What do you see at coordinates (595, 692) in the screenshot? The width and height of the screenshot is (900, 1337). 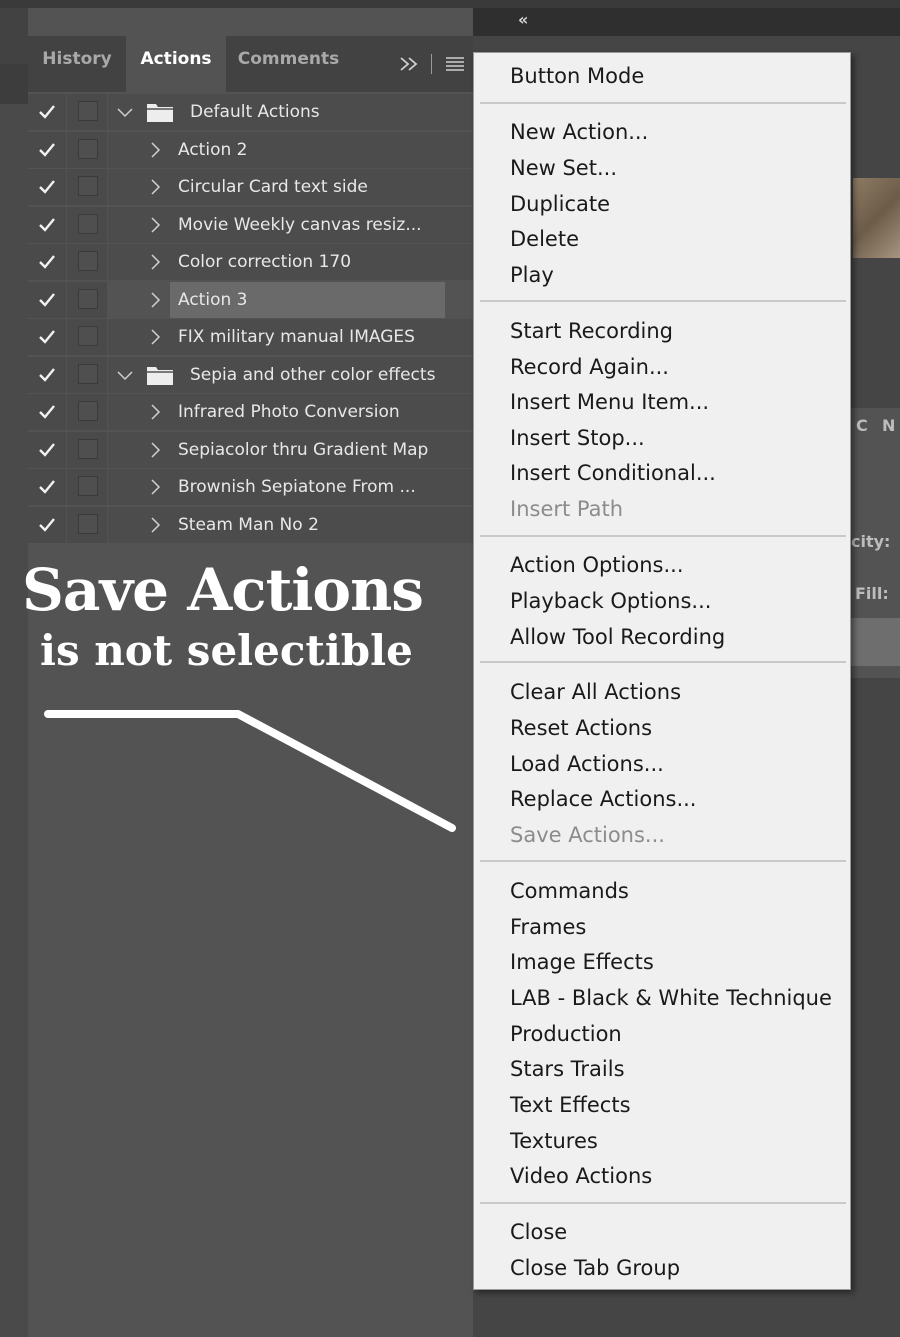 I see `menu-item-clear-all-actions: Clear All Actions` at bounding box center [595, 692].